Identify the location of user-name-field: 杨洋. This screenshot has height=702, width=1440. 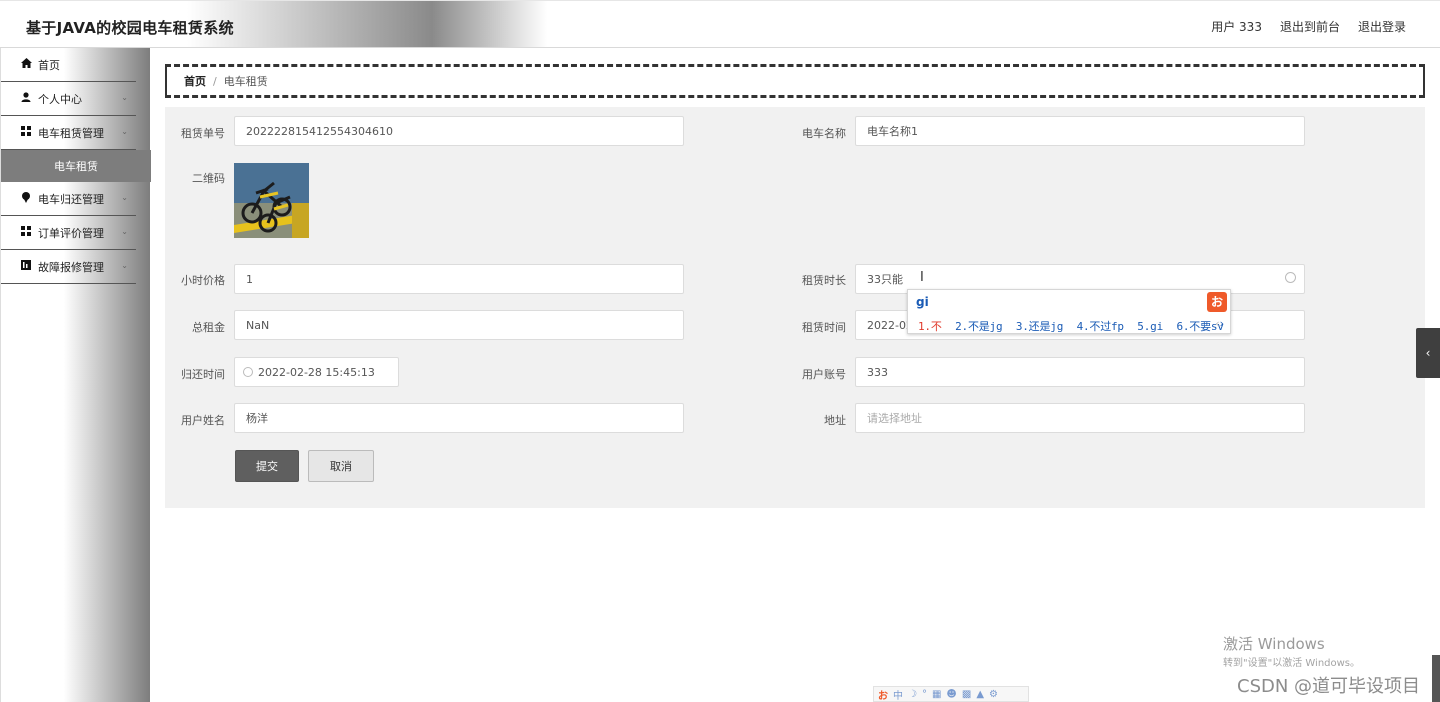
(459, 418).